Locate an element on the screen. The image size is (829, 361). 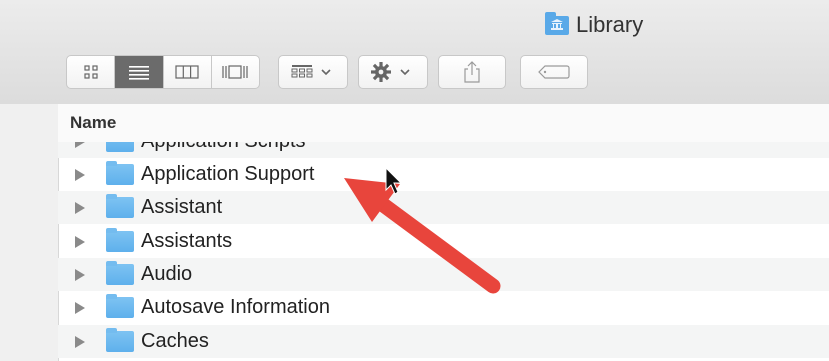
tag-button is located at coordinates (554, 72).